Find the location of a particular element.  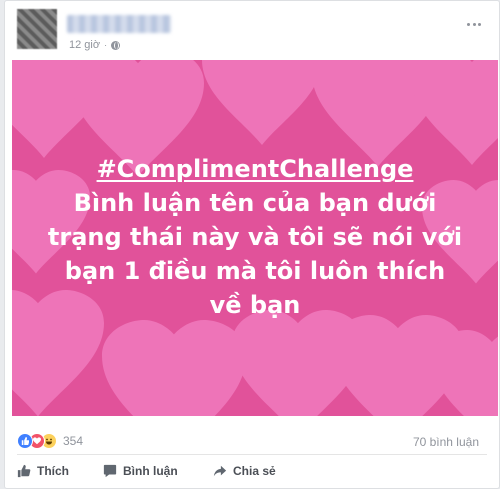

thumbs-up-icon is located at coordinates (24, 471).